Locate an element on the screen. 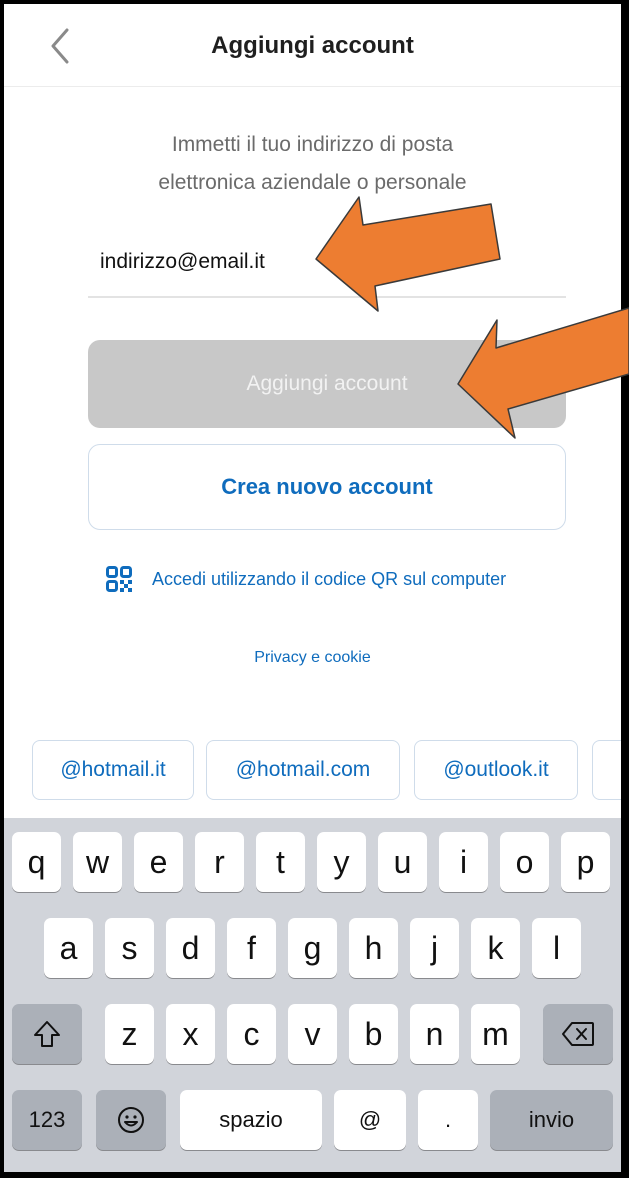  key-d: d is located at coordinates (190, 948).